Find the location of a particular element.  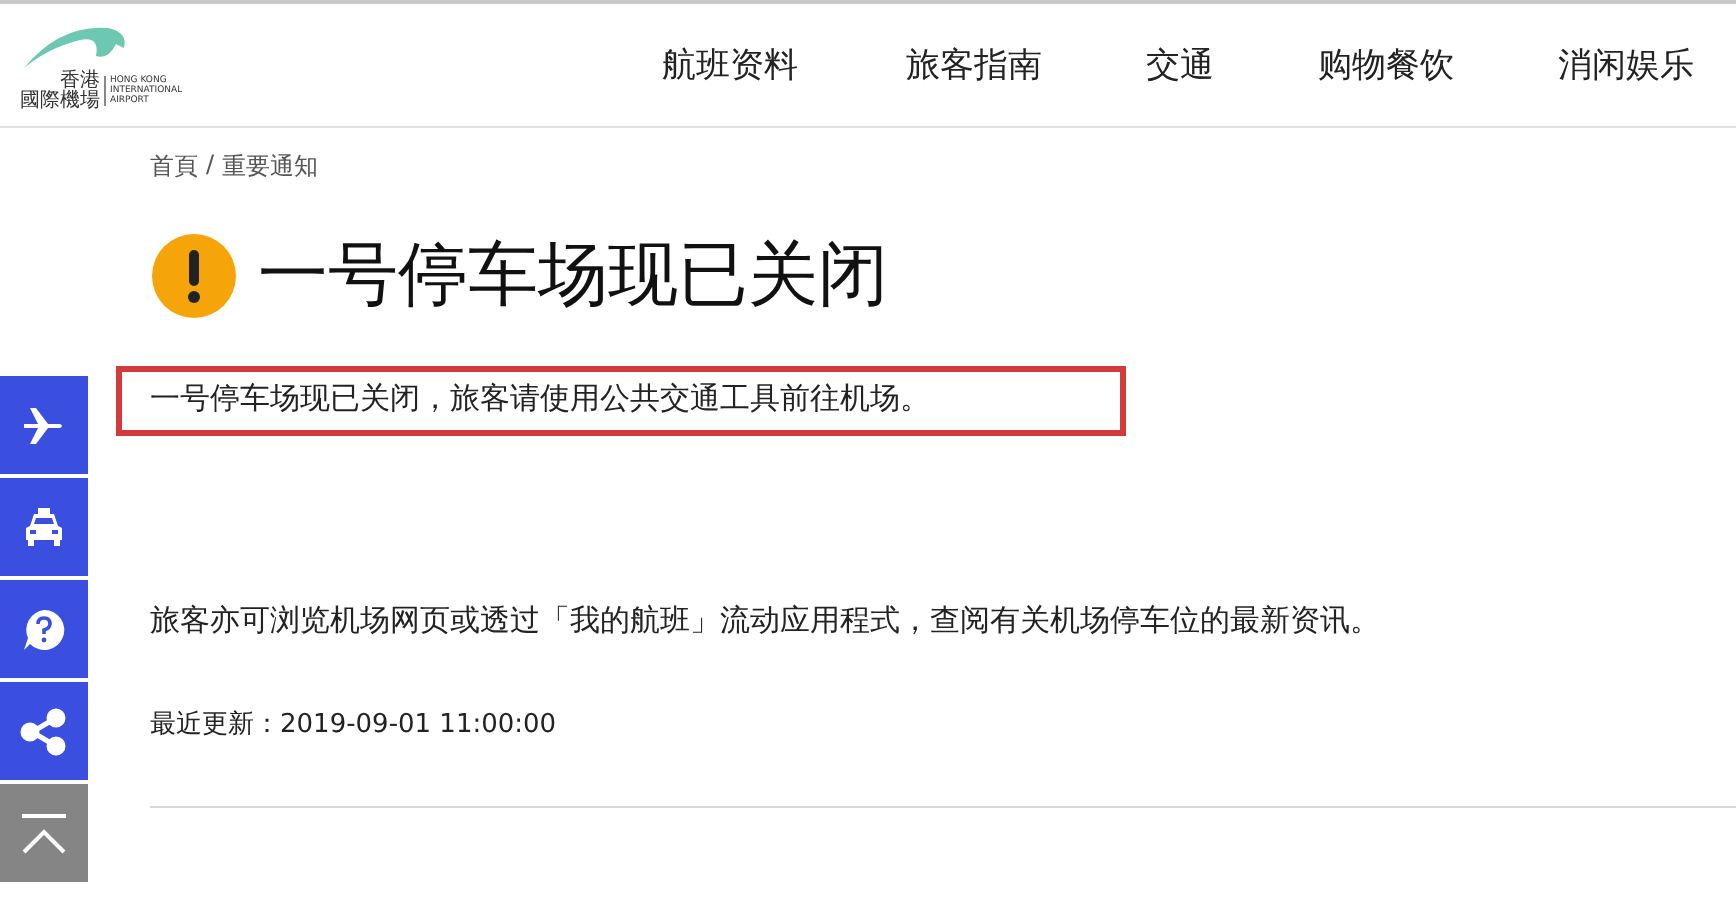

nav-link: 交通 is located at coordinates (1180, 65).